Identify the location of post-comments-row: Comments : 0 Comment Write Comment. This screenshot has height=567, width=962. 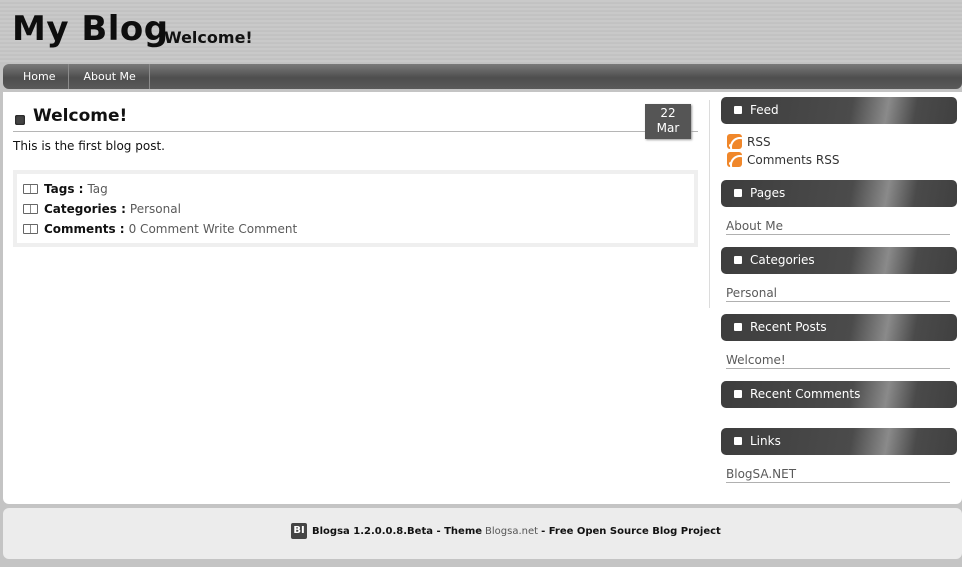
(162, 229).